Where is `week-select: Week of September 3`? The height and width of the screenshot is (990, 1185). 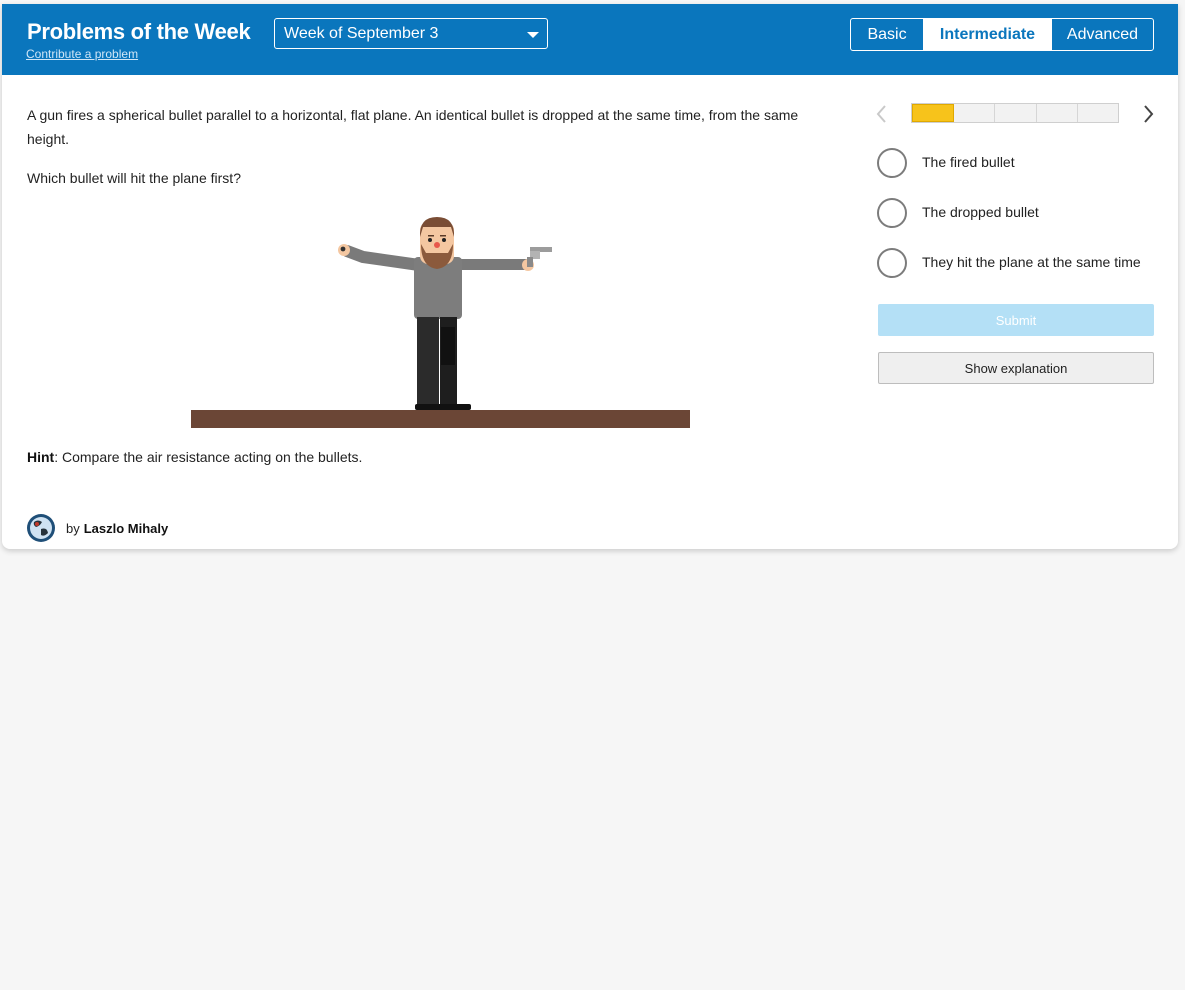 week-select: Week of September 3 is located at coordinates (411, 33).